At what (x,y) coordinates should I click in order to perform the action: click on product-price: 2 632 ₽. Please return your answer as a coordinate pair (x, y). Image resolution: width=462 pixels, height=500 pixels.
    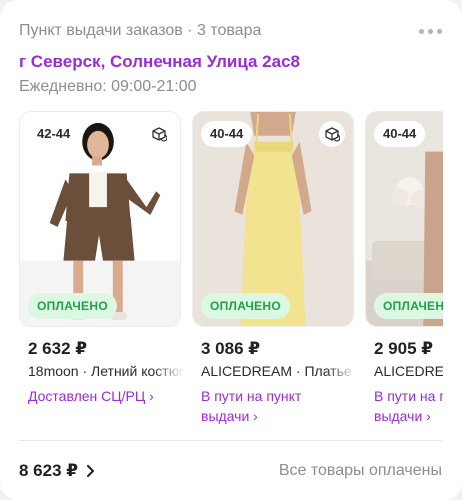
    Looking at the image, I should click on (58, 348).